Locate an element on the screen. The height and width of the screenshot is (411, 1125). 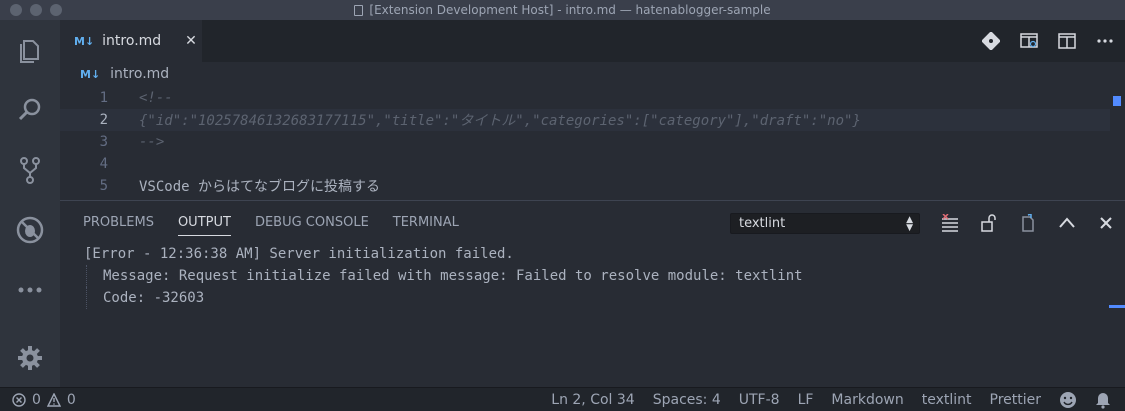
open-preview-icon is located at coordinates (991, 41).